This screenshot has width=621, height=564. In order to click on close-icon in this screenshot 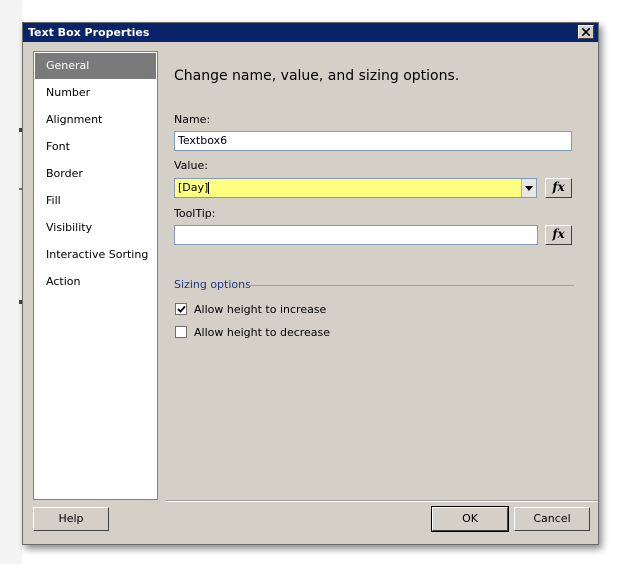, I will do `click(586, 32)`.